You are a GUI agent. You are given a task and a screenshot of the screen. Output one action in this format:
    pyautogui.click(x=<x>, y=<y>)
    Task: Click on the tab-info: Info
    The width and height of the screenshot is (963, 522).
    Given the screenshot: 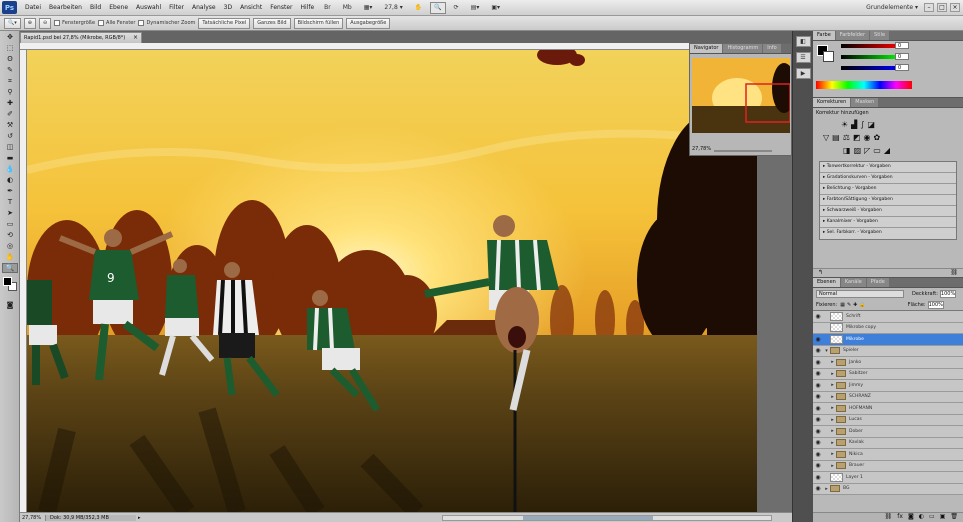 What is the action you would take?
    pyautogui.click(x=772, y=48)
    